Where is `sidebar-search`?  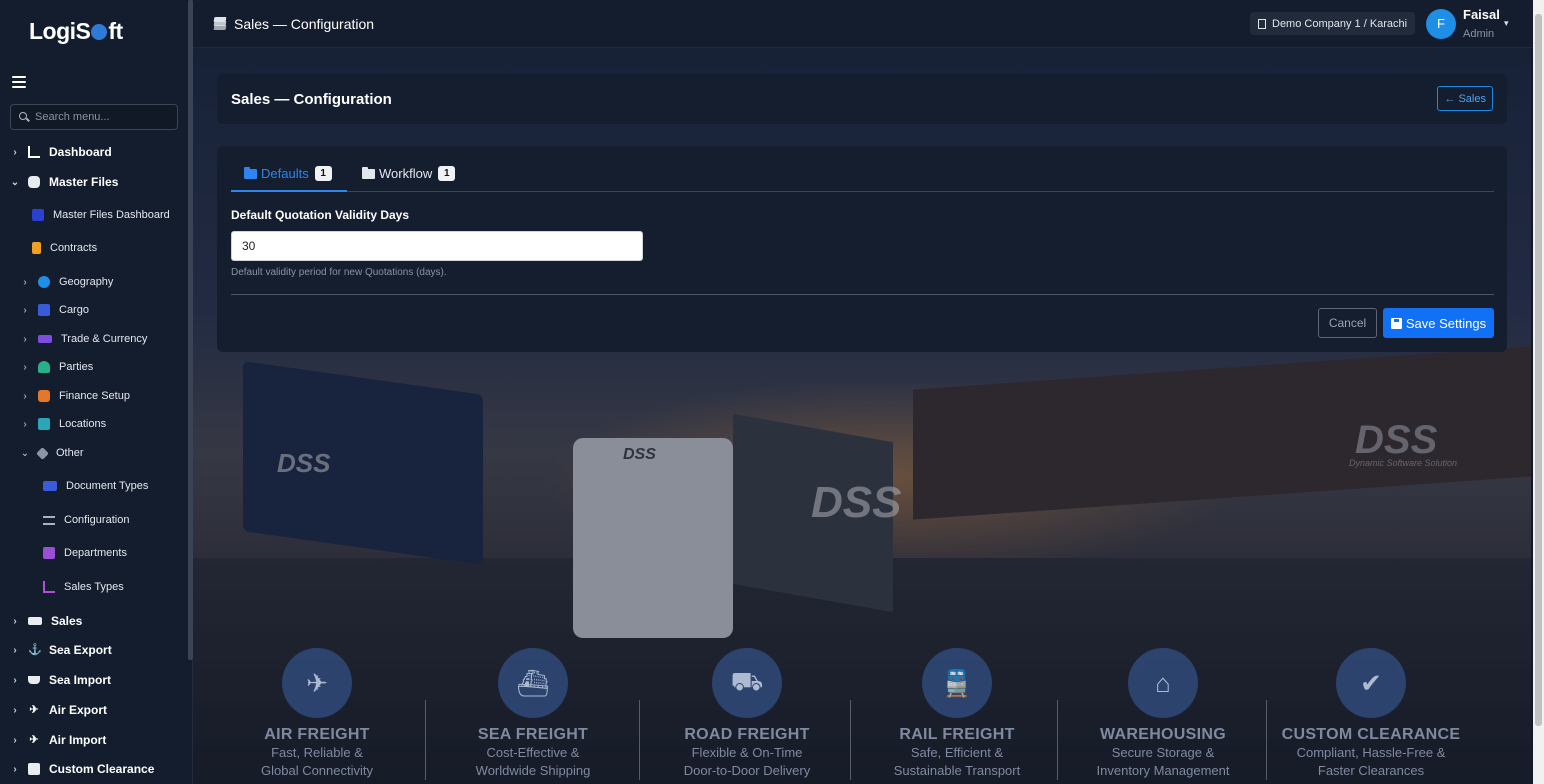 sidebar-search is located at coordinates (94, 117).